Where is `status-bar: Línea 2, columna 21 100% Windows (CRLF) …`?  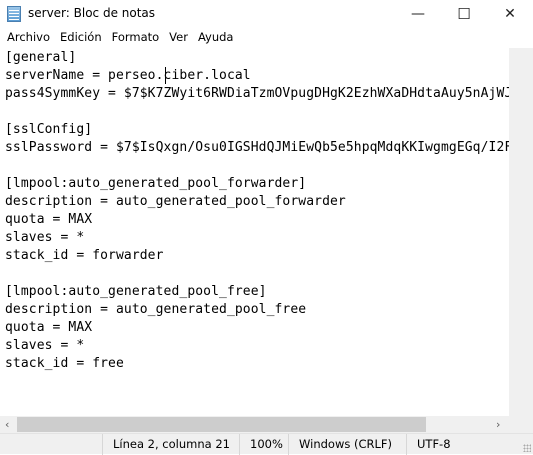
status-bar: Línea 2, columna 21 100% Windows (CRLF) … is located at coordinates (266, 444).